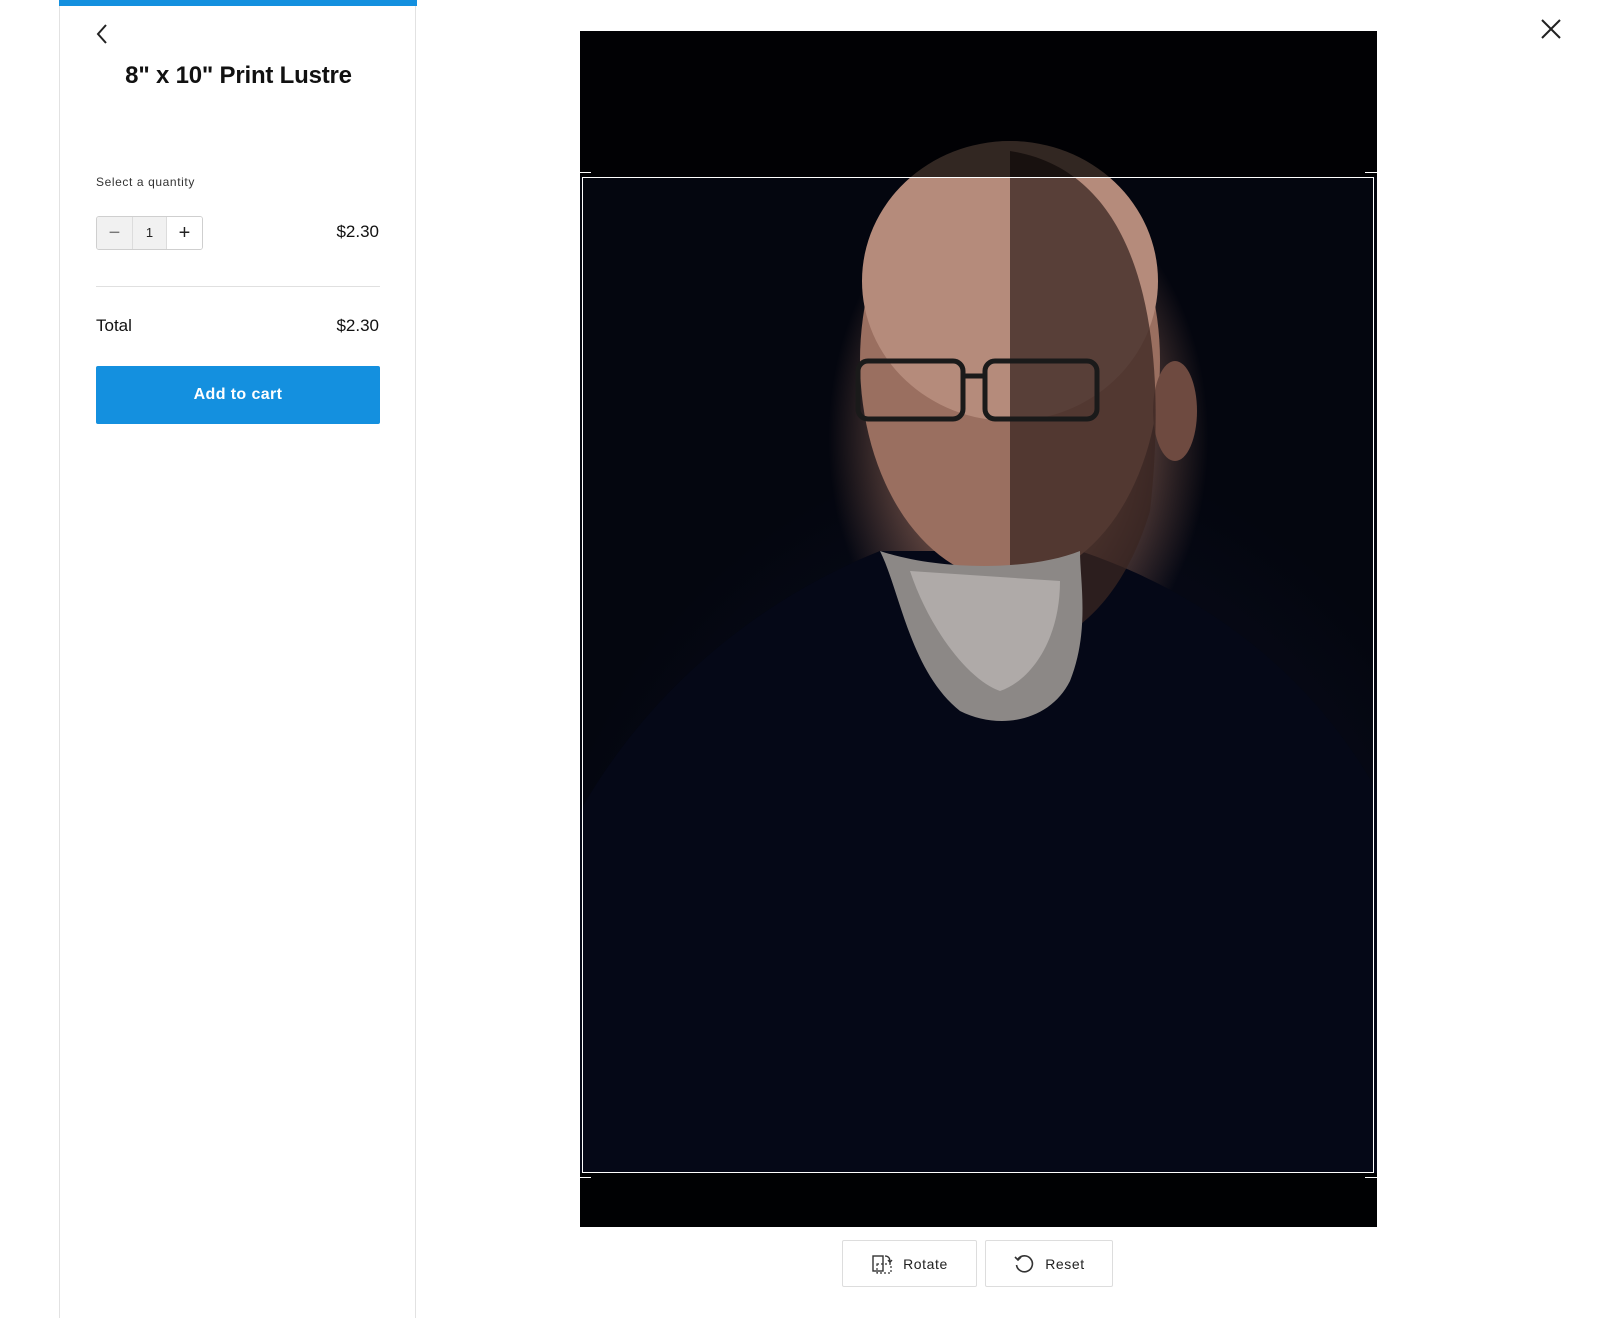 The image size is (1600, 1318). I want to click on close-button, so click(1551, 31).